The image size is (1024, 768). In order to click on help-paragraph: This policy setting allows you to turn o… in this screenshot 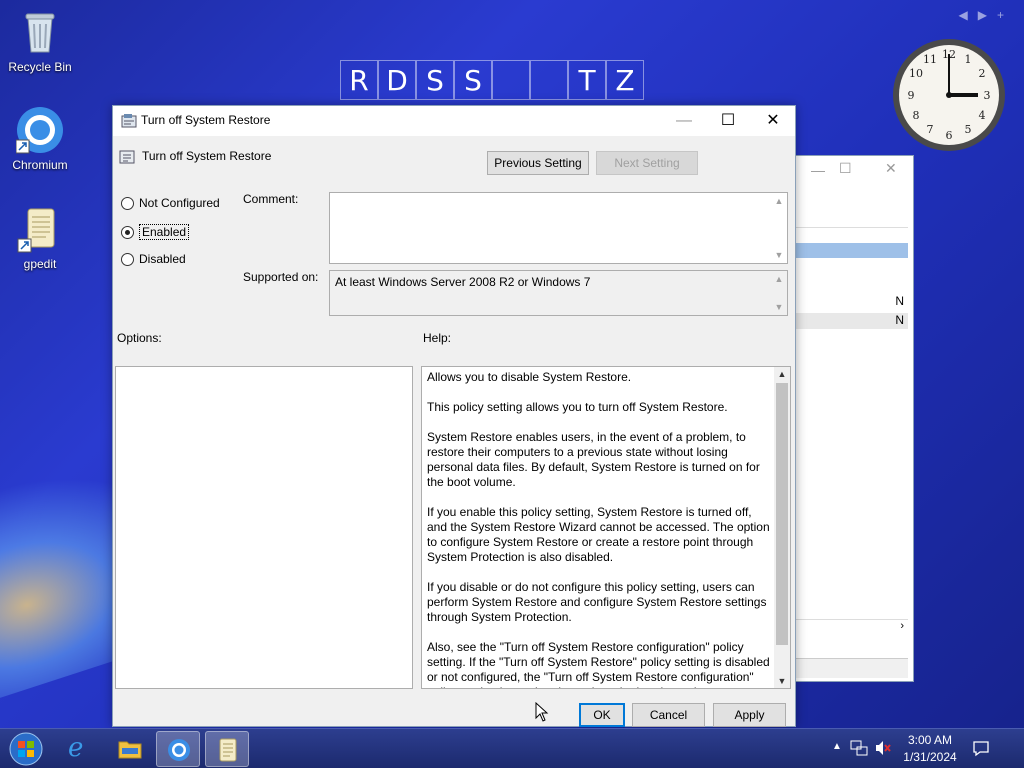, I will do `click(577, 407)`.